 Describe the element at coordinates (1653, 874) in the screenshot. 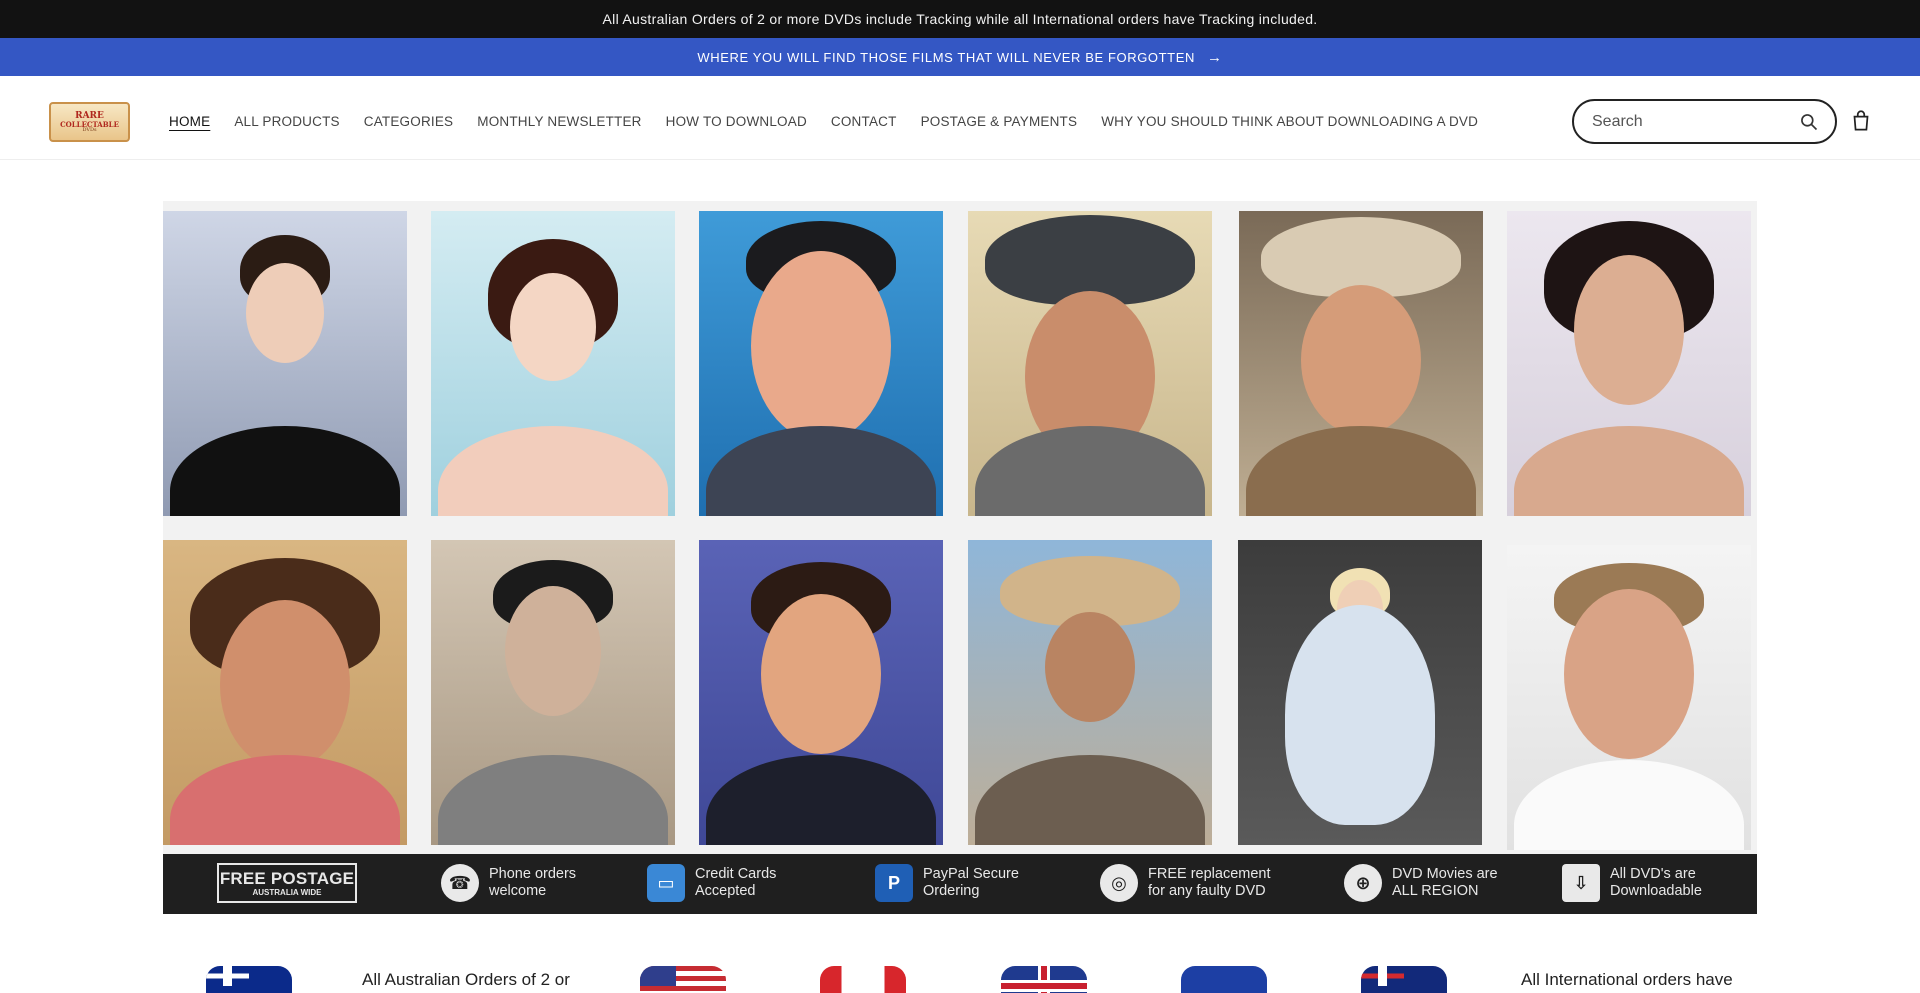

I see `feature-line: All DVD's are` at that location.